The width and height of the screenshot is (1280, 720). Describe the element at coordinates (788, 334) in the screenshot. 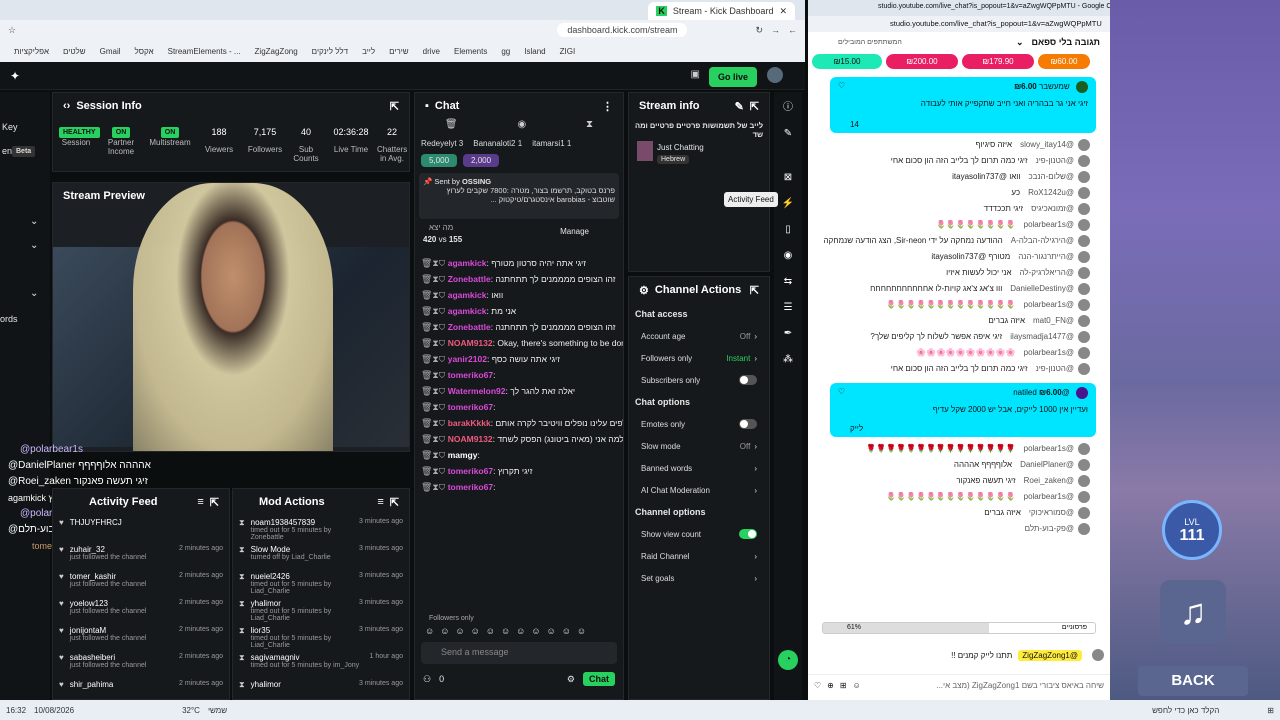

I see `wrench-icon: ✒` at that location.